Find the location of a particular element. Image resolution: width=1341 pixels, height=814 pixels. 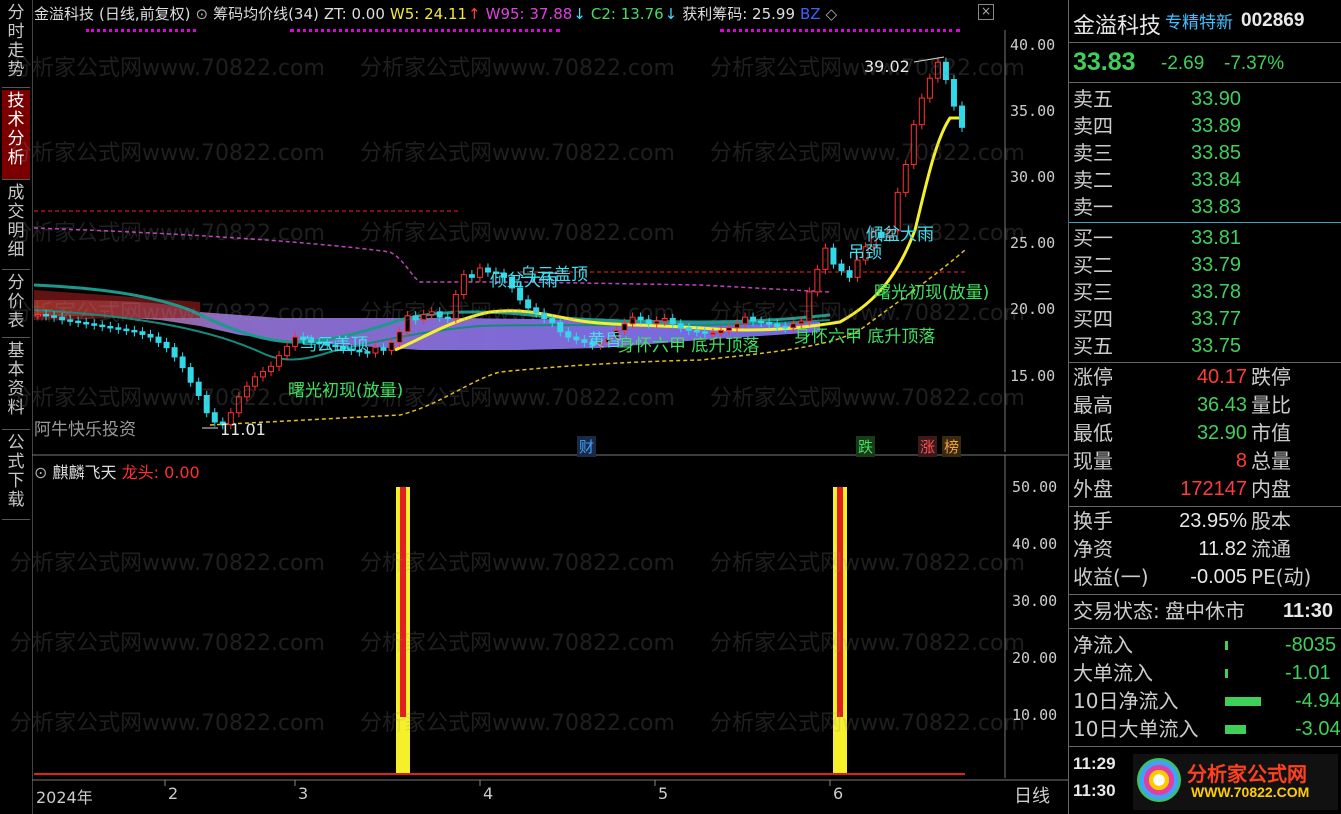

flow-row: 净流入 -8035 is located at coordinates (1205, 645).